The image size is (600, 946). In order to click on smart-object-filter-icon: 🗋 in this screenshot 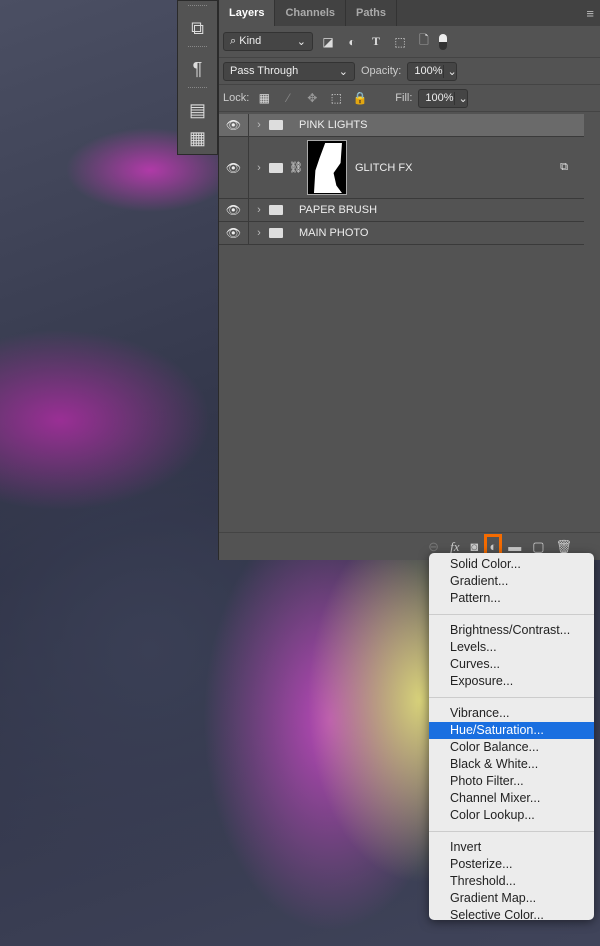, I will do `click(424, 41)`.